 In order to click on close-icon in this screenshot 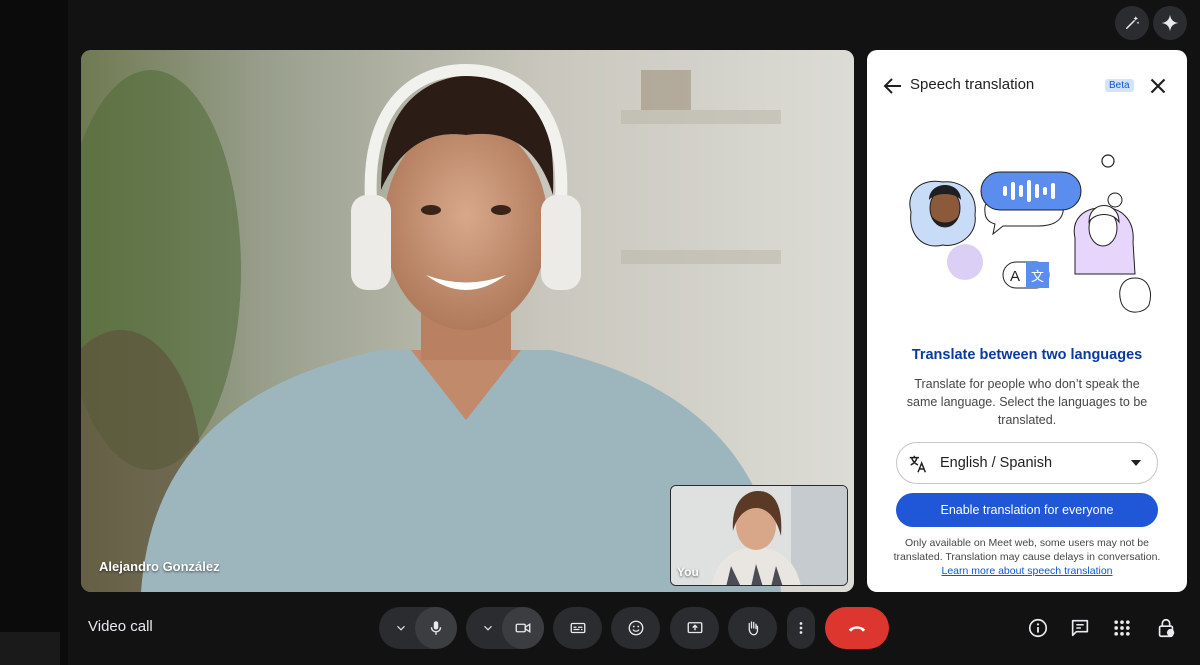, I will do `click(1158, 86)`.